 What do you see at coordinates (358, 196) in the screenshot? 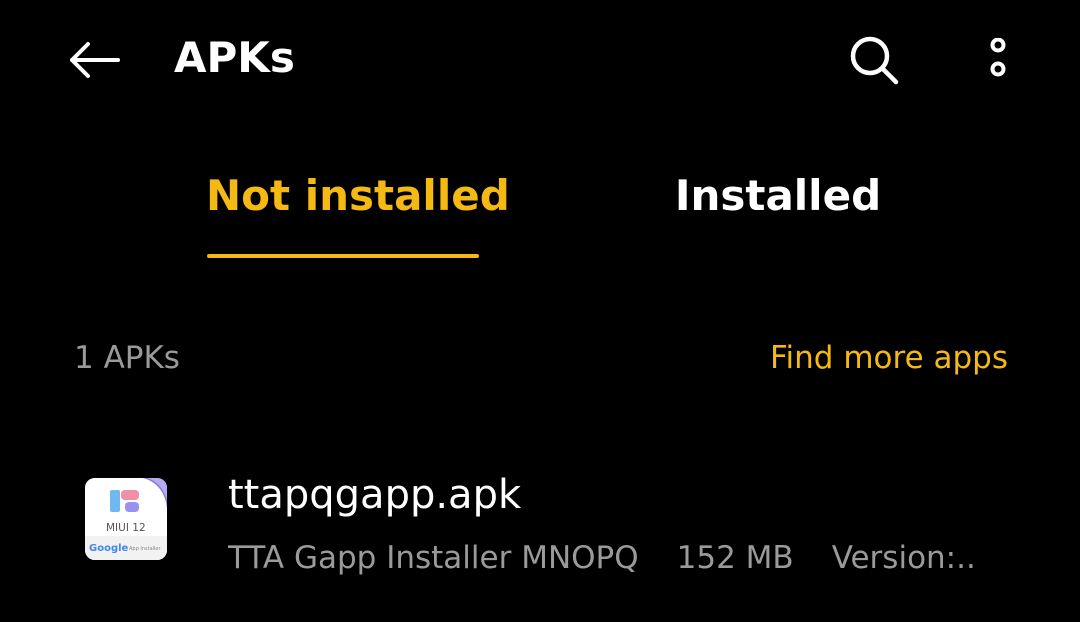
I see `tab-not-installed: Not installed` at bounding box center [358, 196].